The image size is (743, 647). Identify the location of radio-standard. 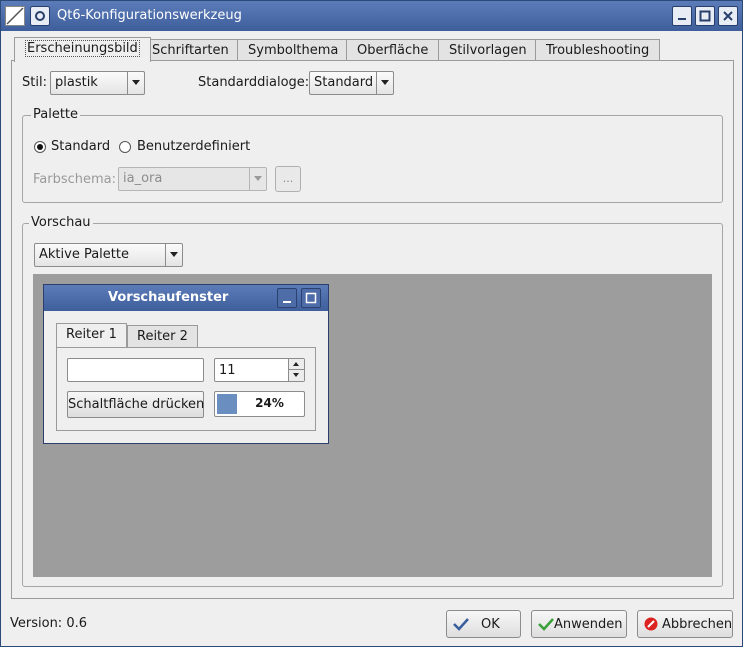
(40, 147).